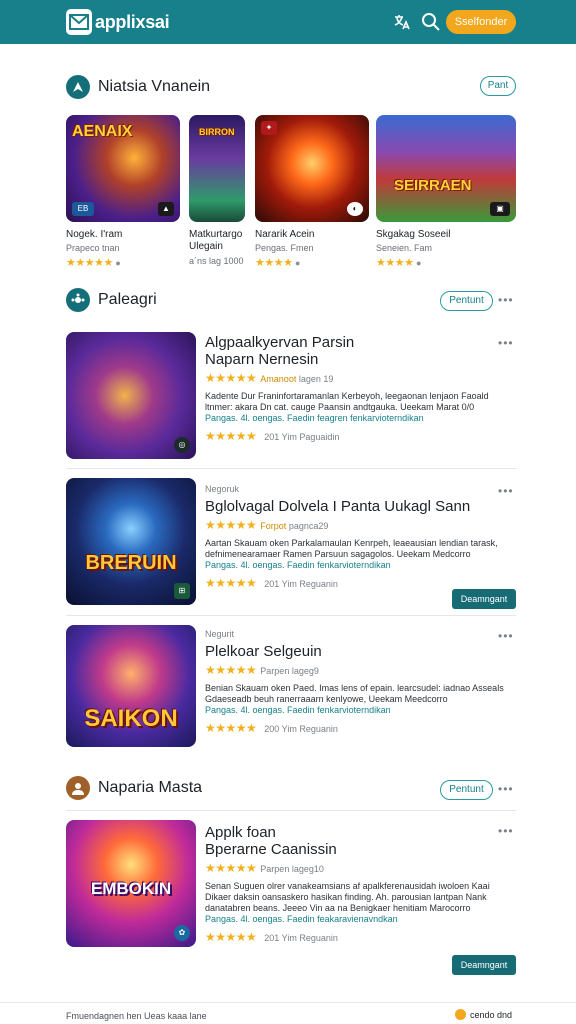 The width and height of the screenshot is (576, 1024). I want to click on featured-card: BIRRON Matkurtargo Ulegain a´ns lag 1000, so click(217, 190).